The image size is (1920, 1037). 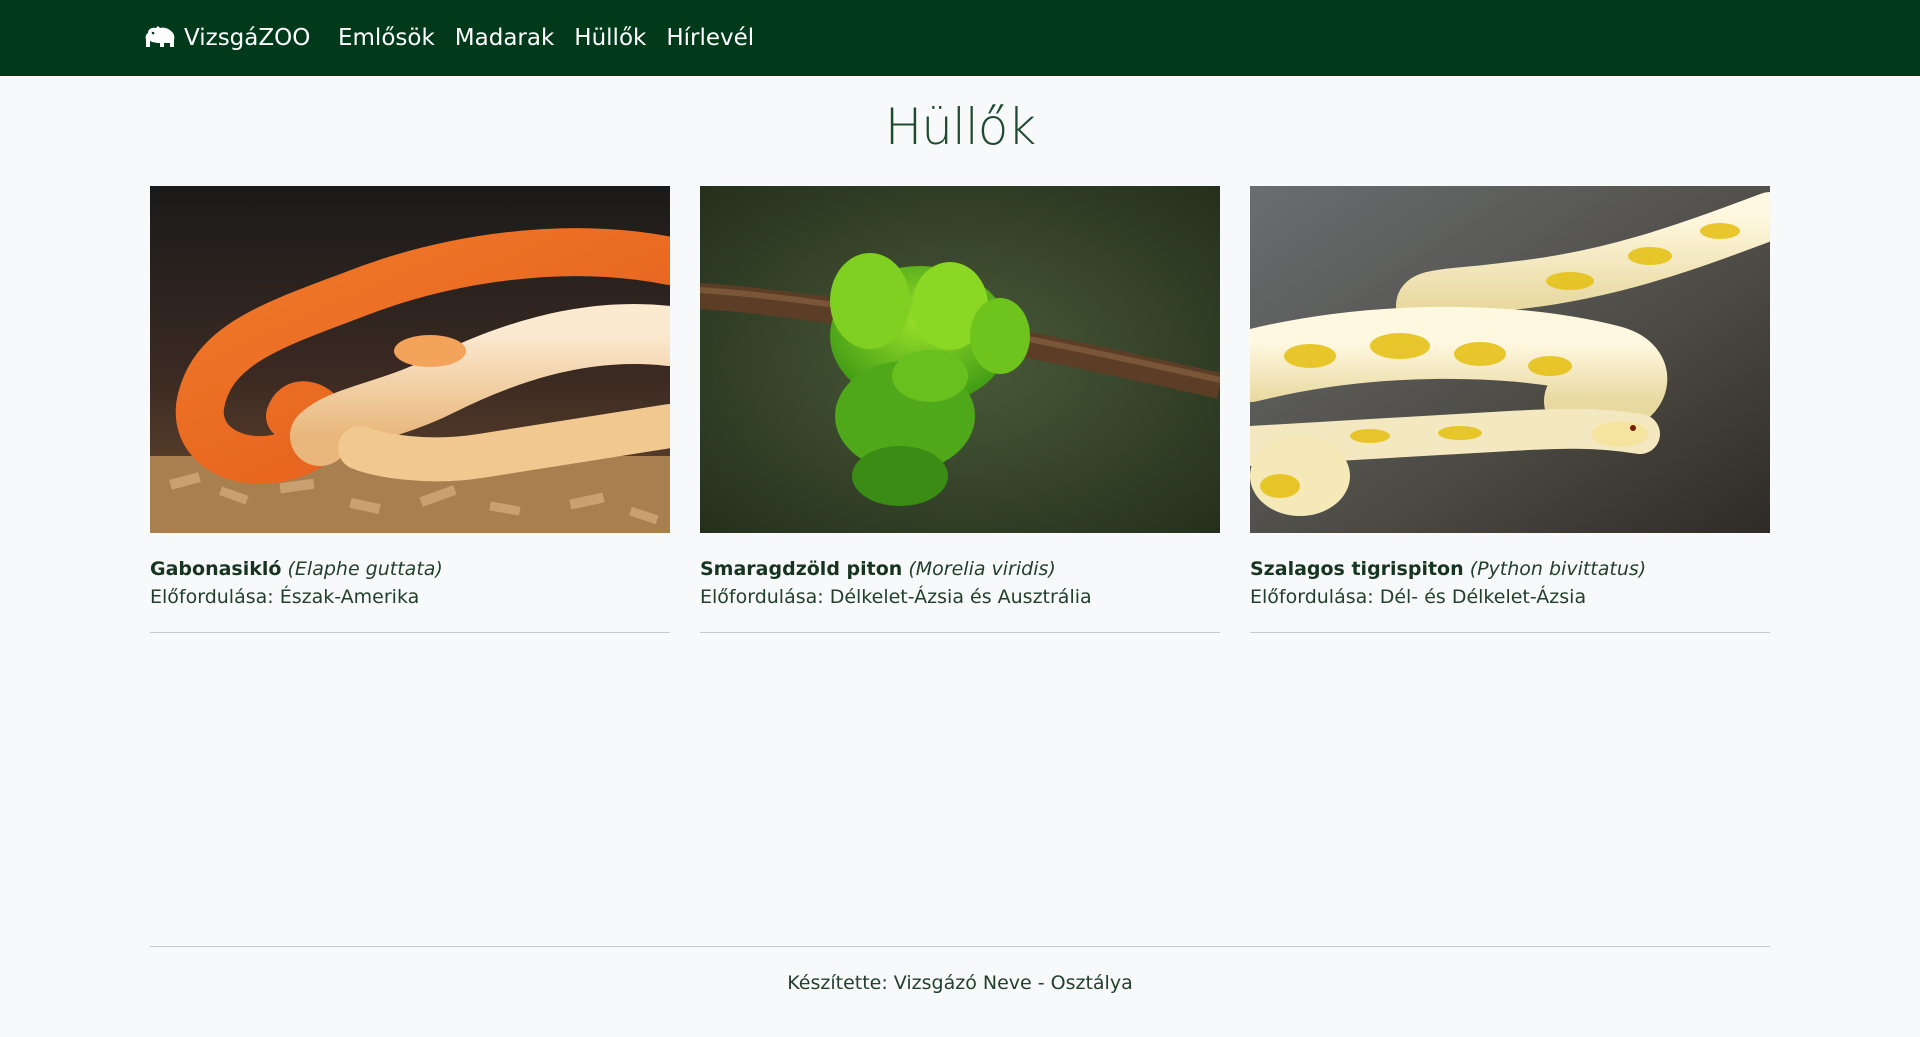 I want to click on albino-burmese-python-photo, so click(x=1510, y=359).